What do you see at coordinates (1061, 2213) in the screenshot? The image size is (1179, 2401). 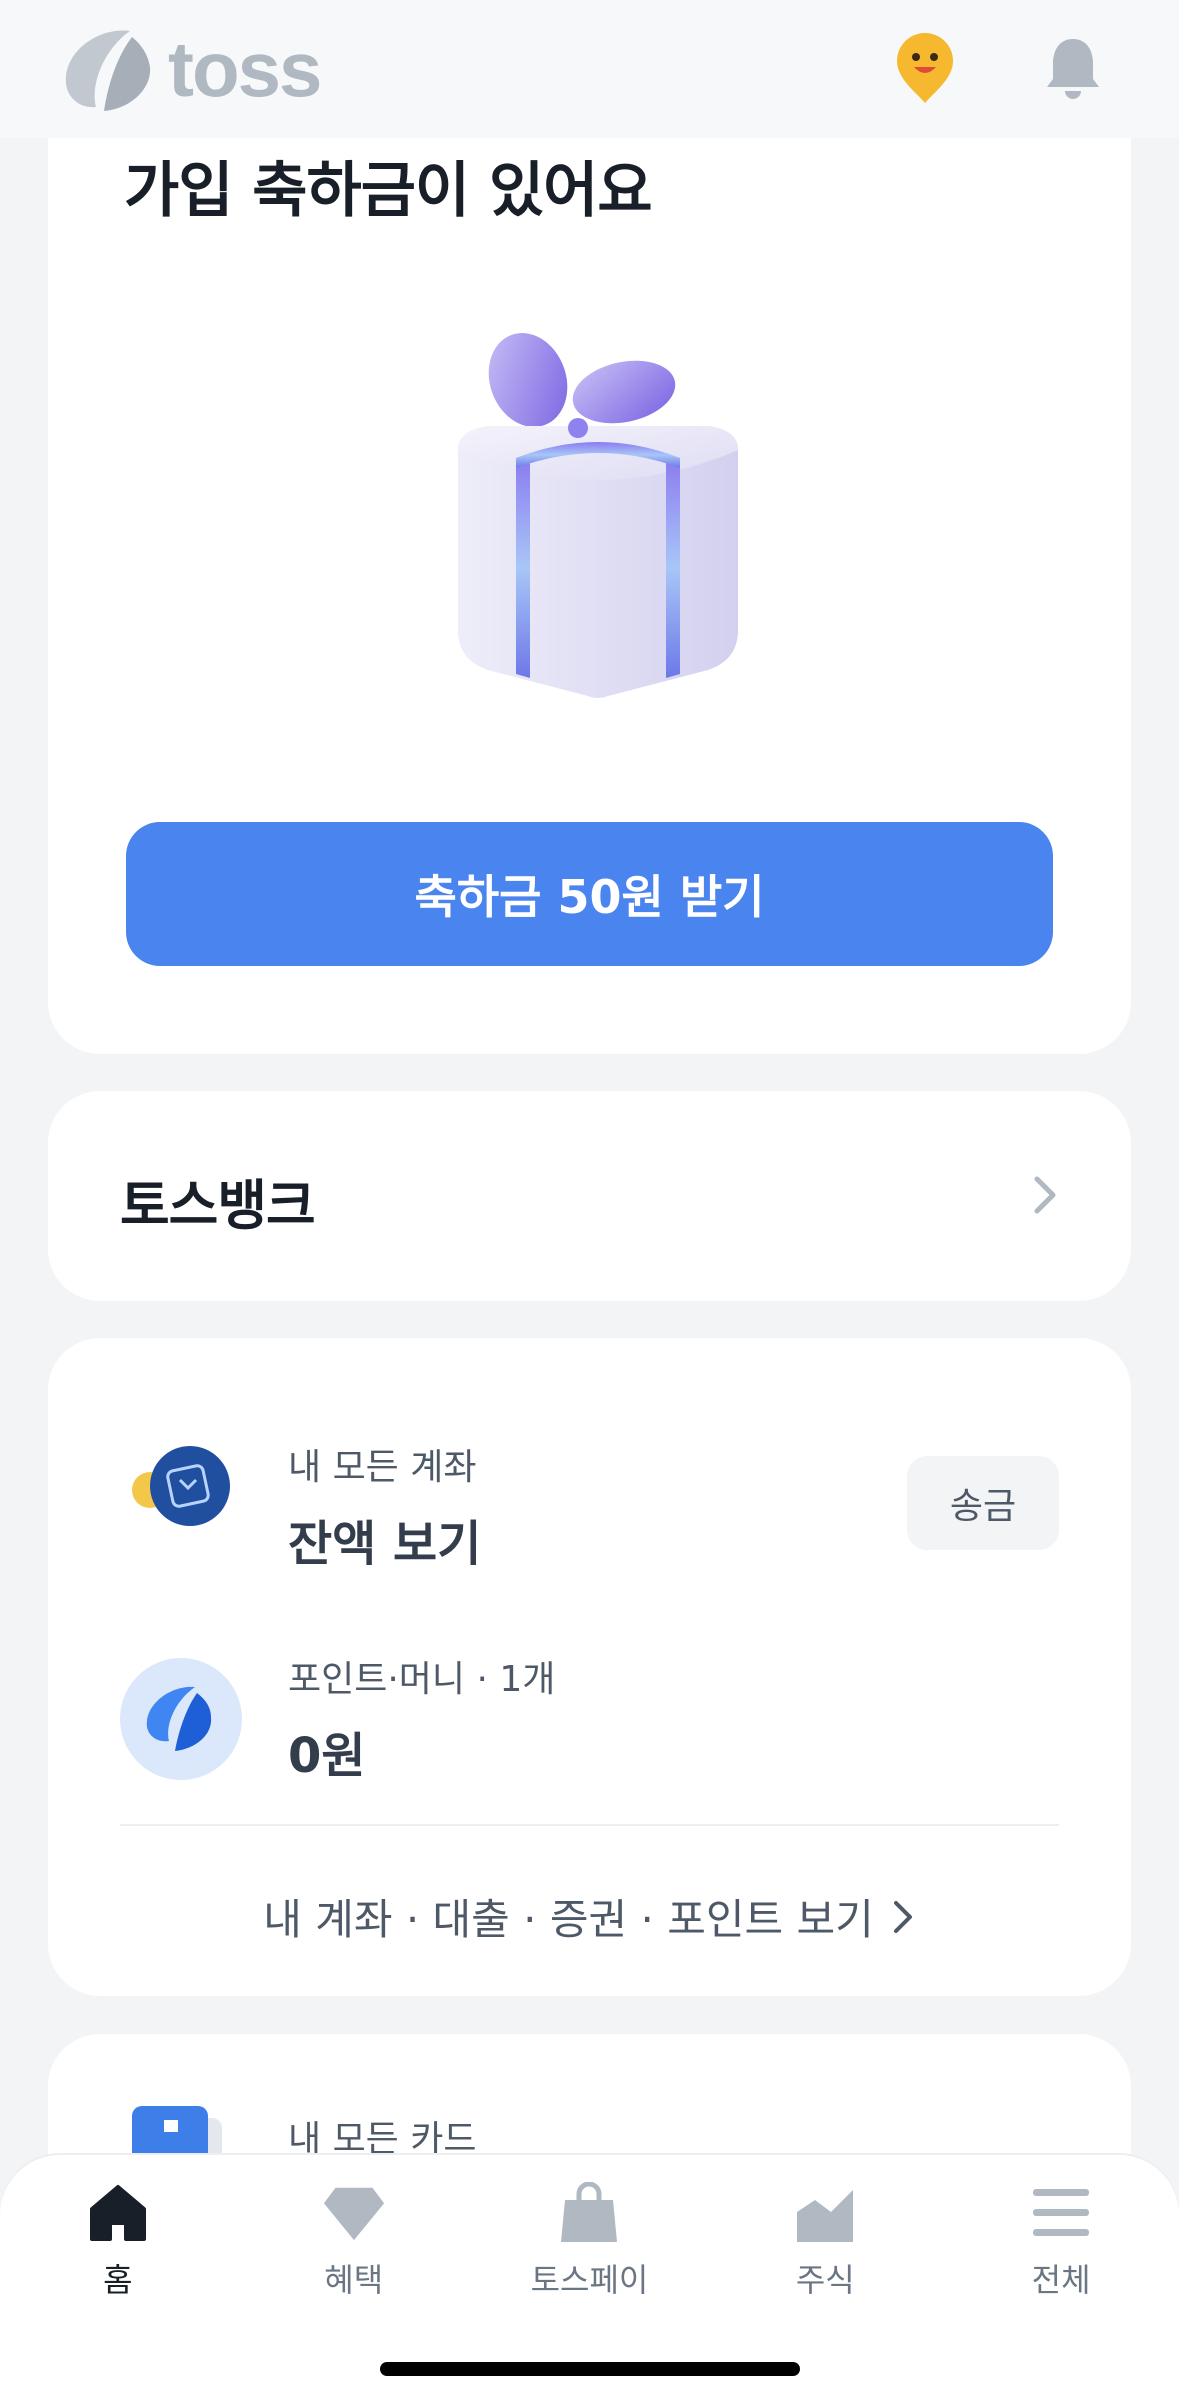 I see `menu-icon` at bounding box center [1061, 2213].